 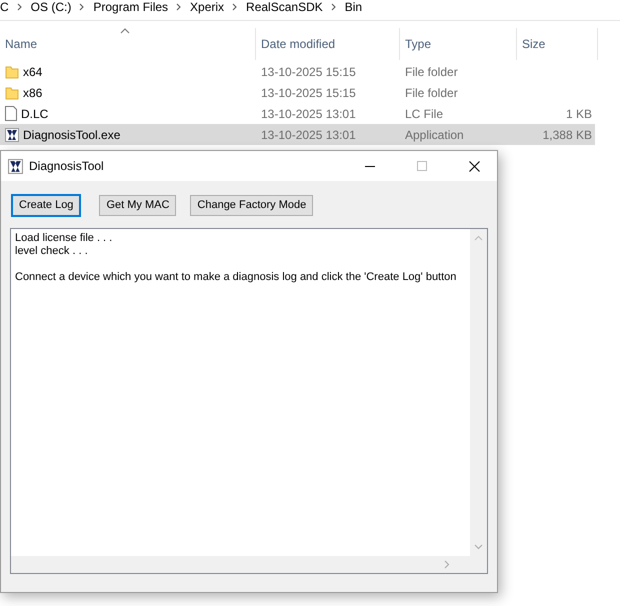 I want to click on dialog-button: Change Factory Mode, so click(x=252, y=205).